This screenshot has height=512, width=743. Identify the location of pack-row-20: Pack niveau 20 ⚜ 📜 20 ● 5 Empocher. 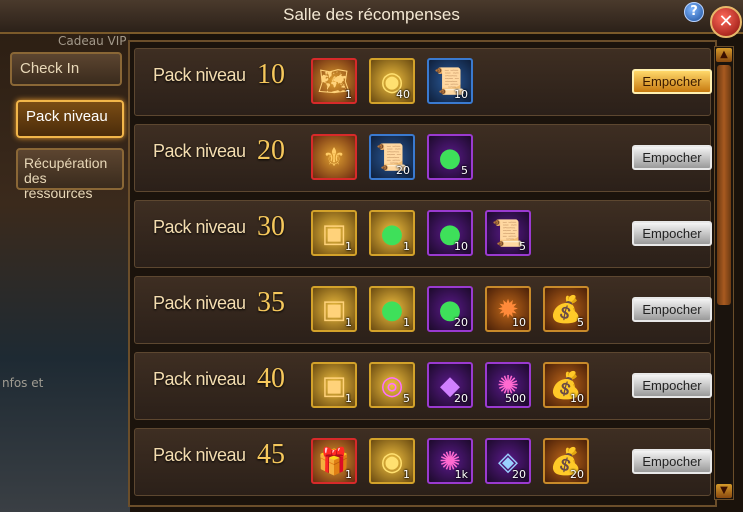
(423, 158).